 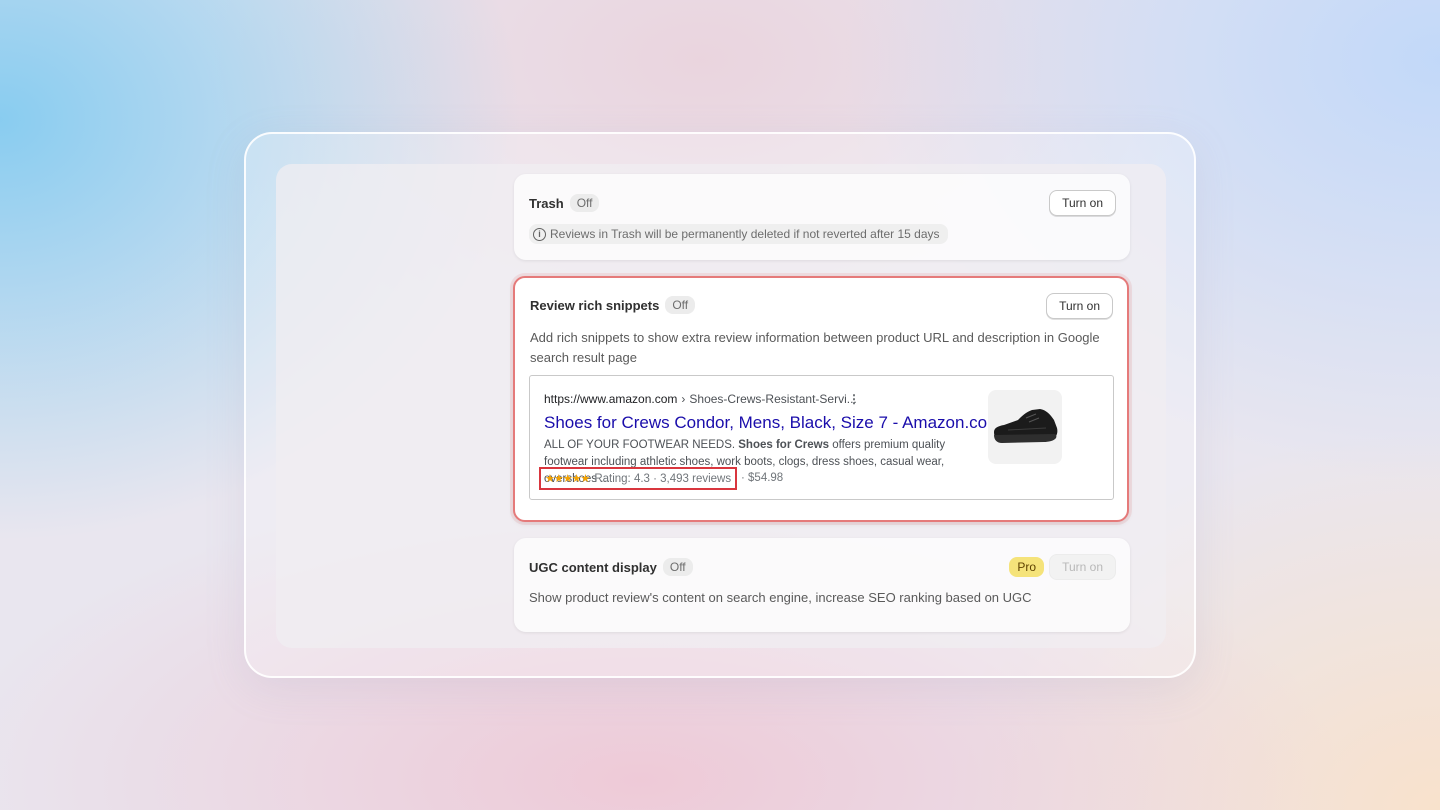 I want to click on ugc-title-row: UGC content display Off, so click(x=611, y=567).